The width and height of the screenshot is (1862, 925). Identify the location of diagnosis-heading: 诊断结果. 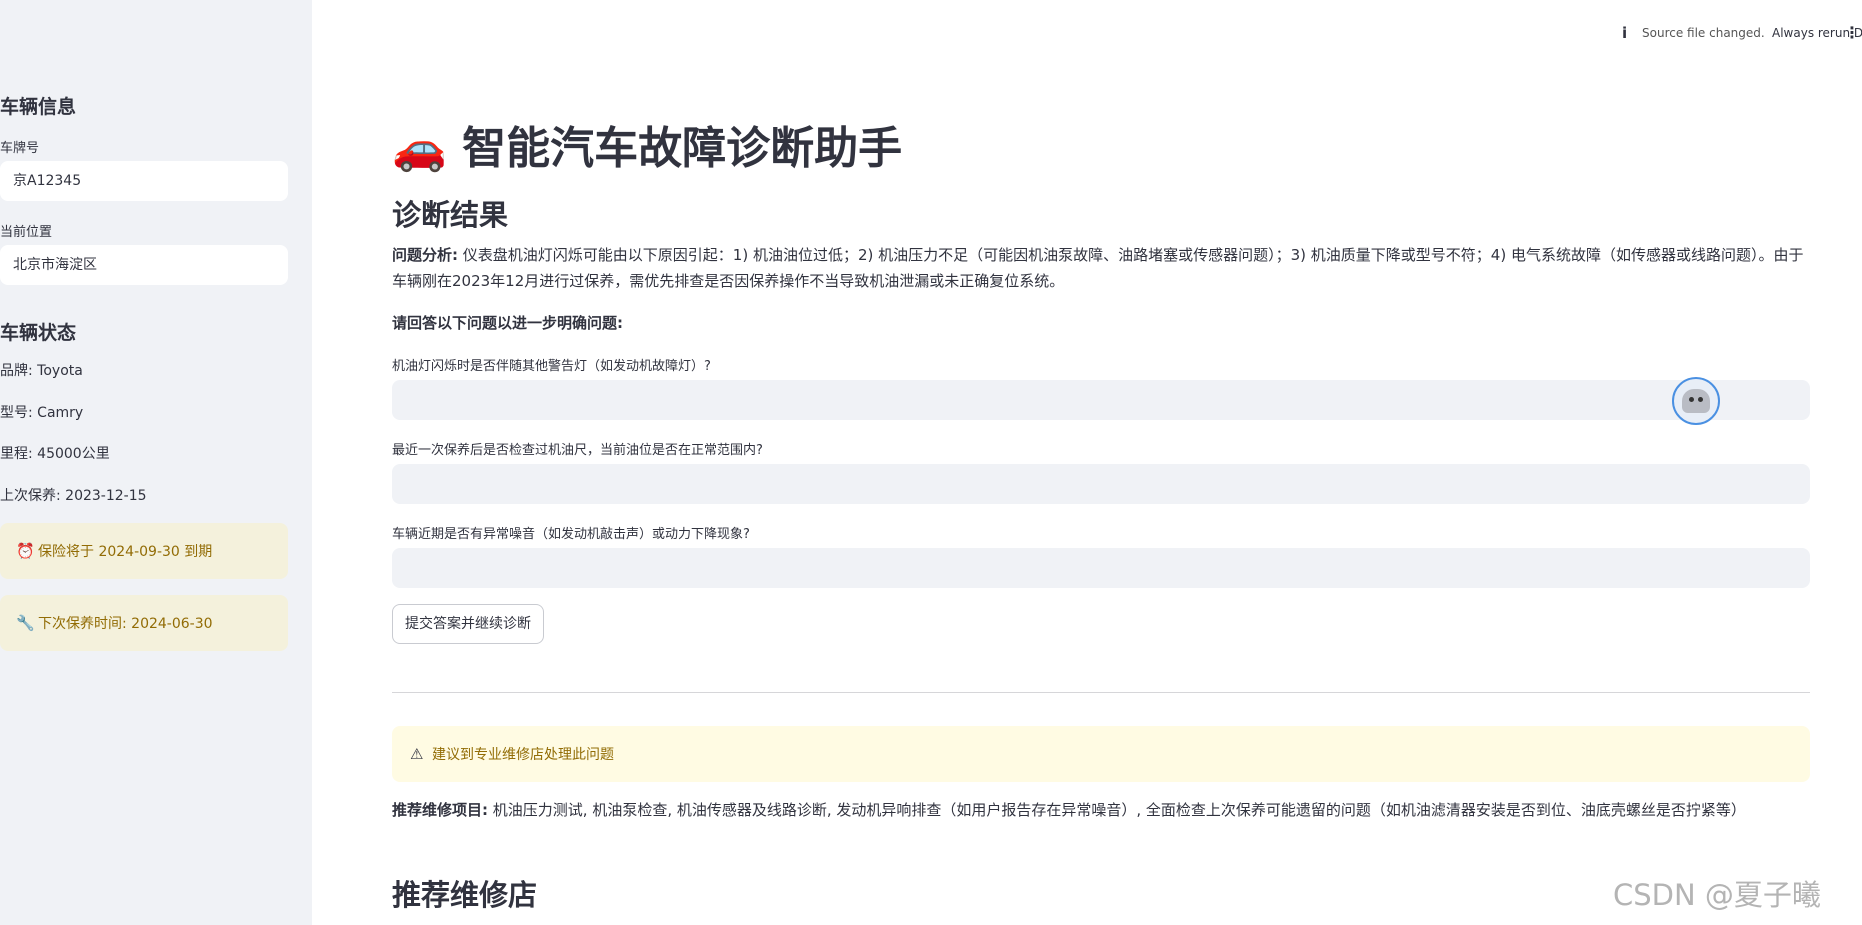
(450, 215).